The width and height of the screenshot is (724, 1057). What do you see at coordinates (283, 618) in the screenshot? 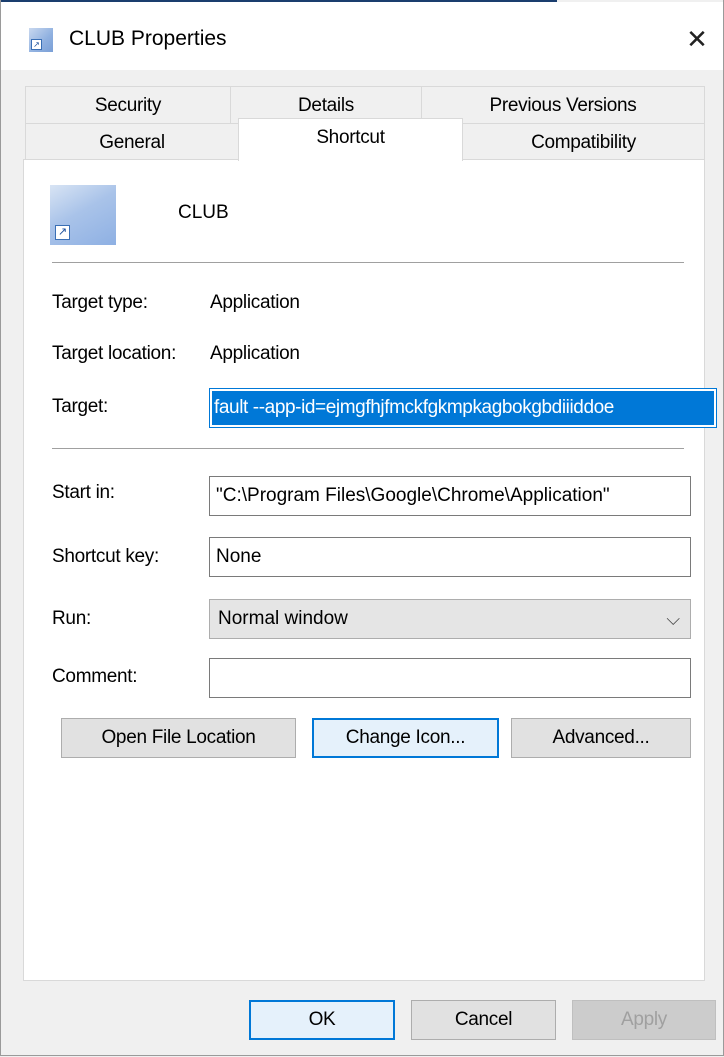
I see `run-select-value: Normal window` at bounding box center [283, 618].